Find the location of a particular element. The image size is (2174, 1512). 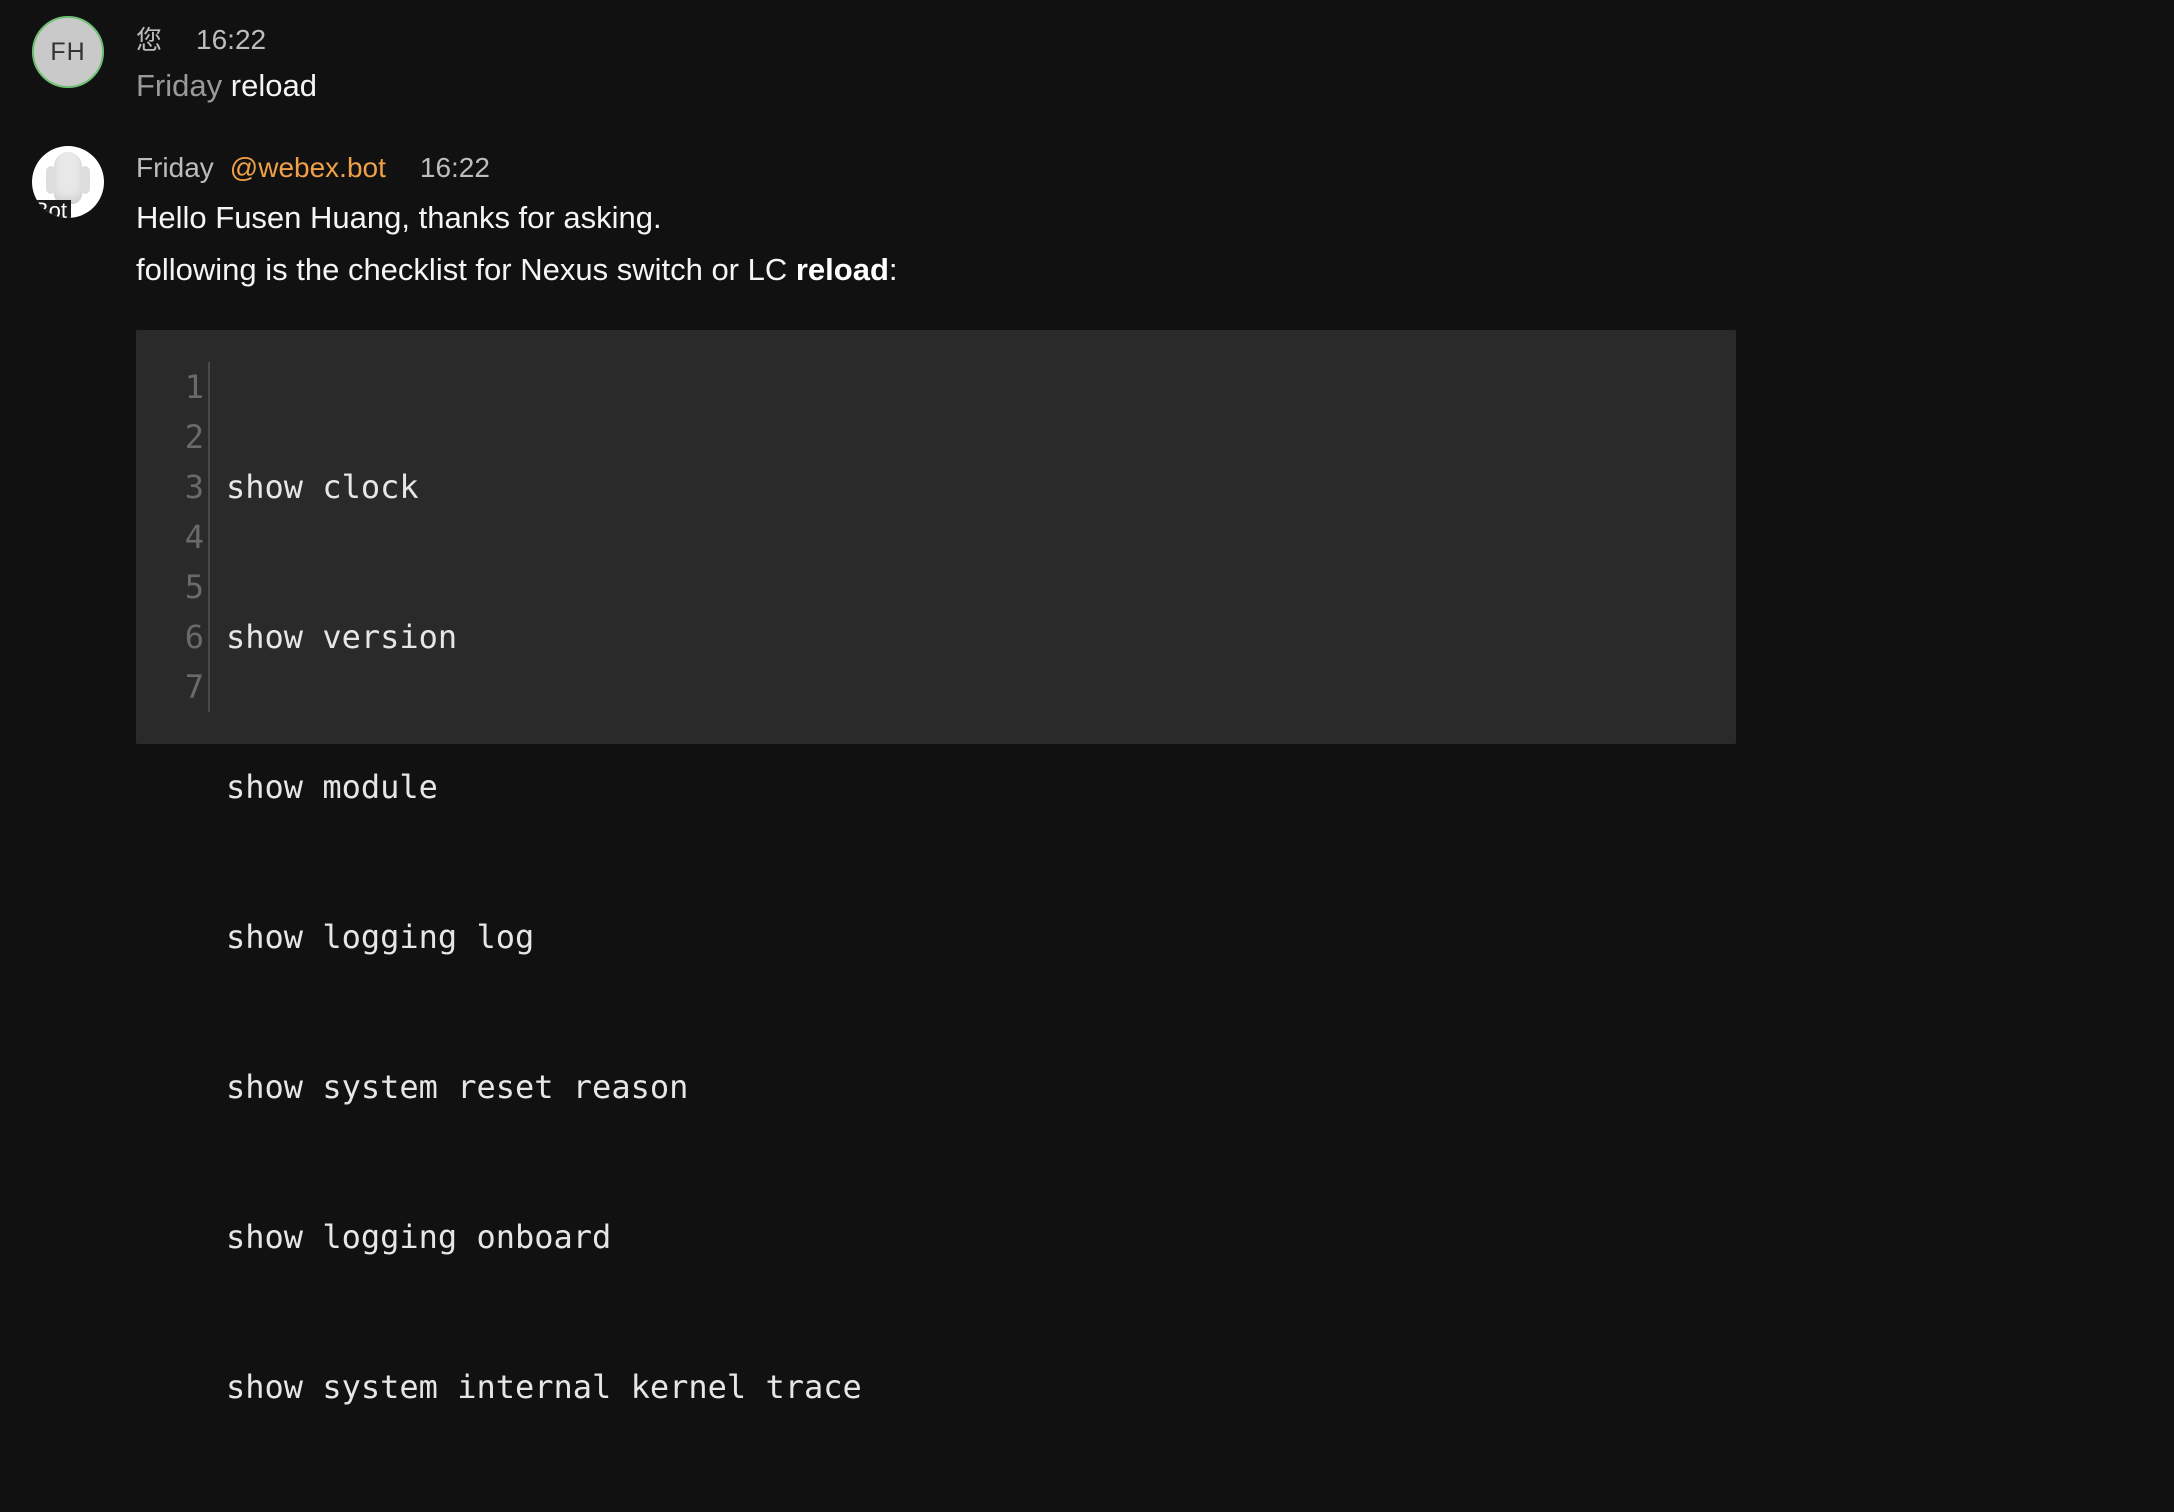

intro-text-suffix: : is located at coordinates (893, 269).